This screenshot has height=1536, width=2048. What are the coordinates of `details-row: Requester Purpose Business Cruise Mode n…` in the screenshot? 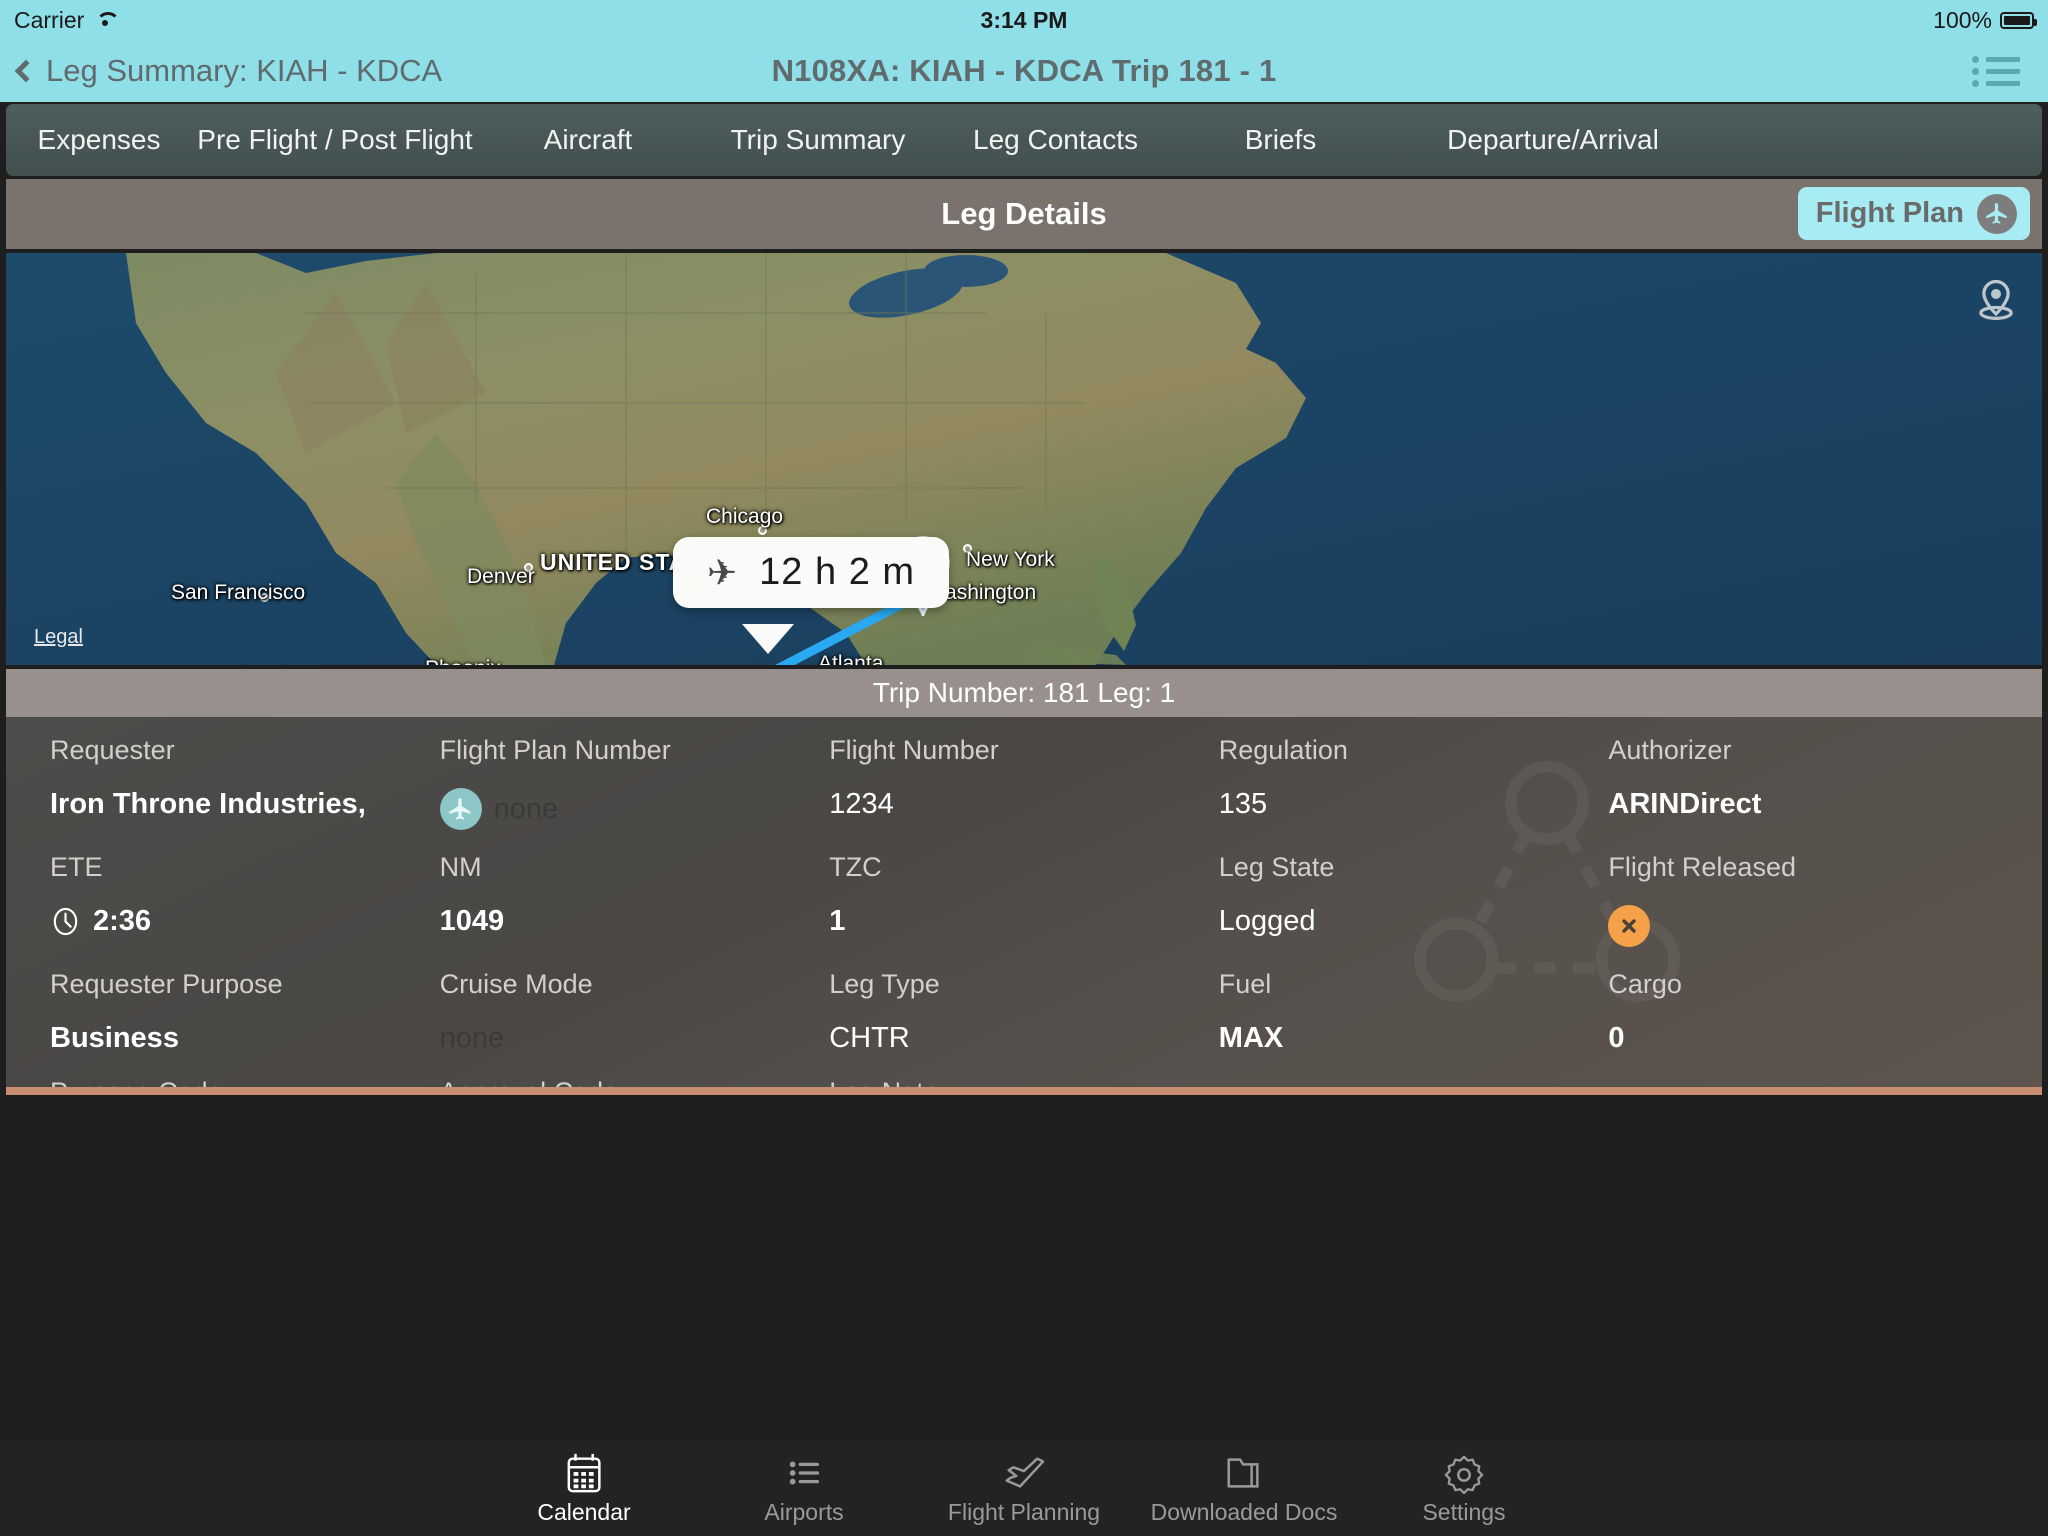 It's located at (1024, 1012).